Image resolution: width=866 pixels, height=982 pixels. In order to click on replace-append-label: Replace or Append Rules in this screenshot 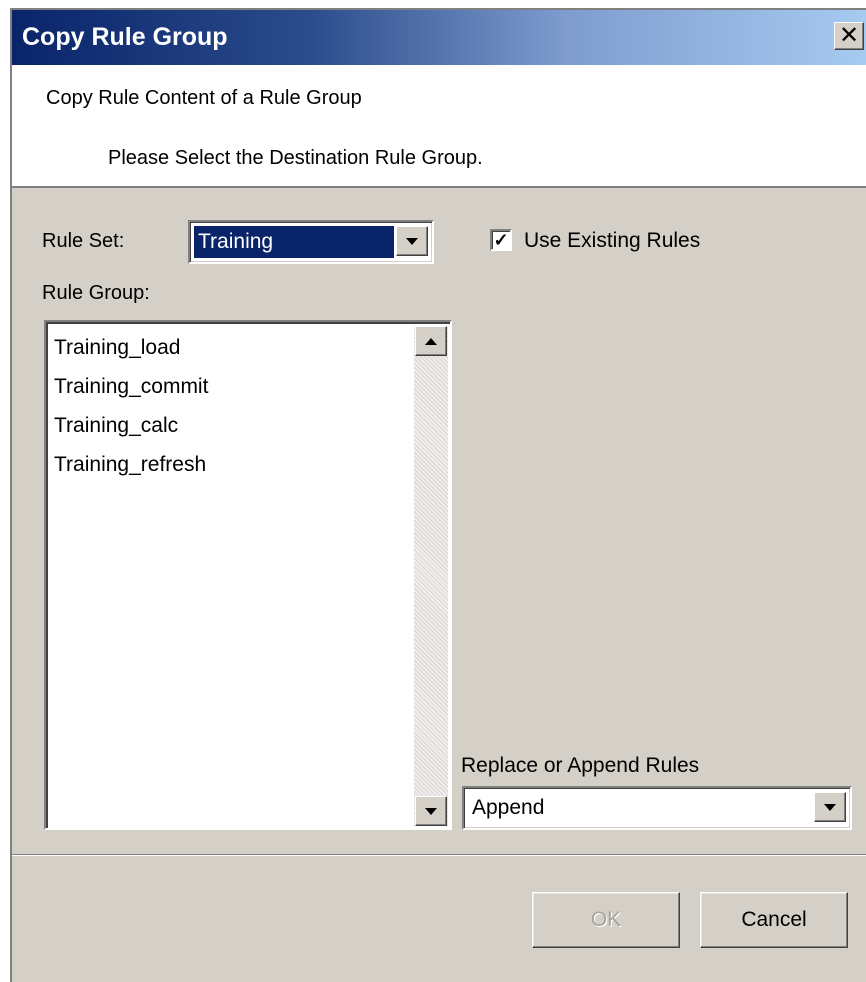, I will do `click(580, 765)`.